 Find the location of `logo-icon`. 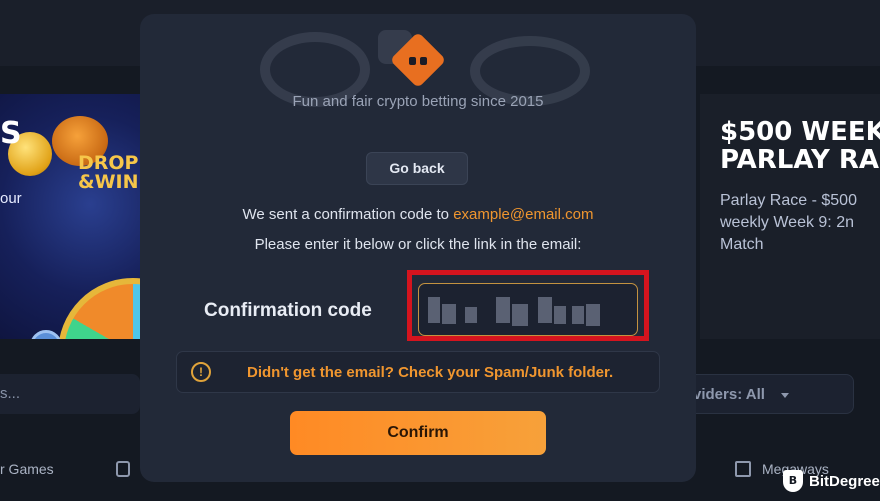

logo-icon is located at coordinates (418, 60).